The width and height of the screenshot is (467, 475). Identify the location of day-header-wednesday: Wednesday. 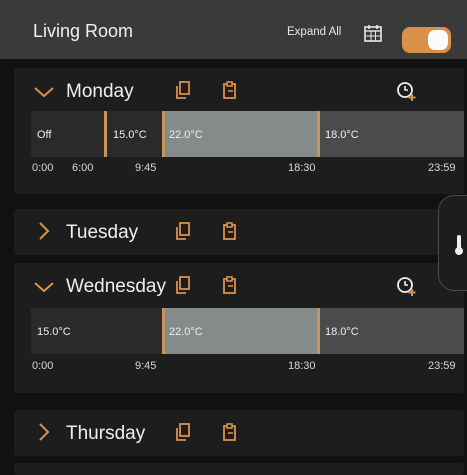
(239, 285).